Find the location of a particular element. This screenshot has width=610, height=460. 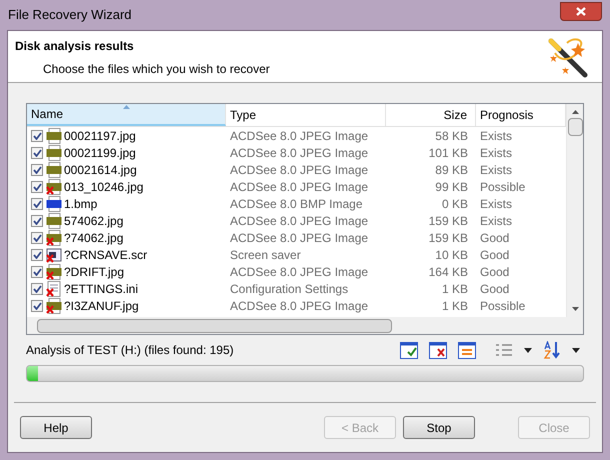

file-row: ?I3ZANUF.jpg ACDSee 8.0 JPEG Image 1 KB Possible is located at coordinates (296, 305).